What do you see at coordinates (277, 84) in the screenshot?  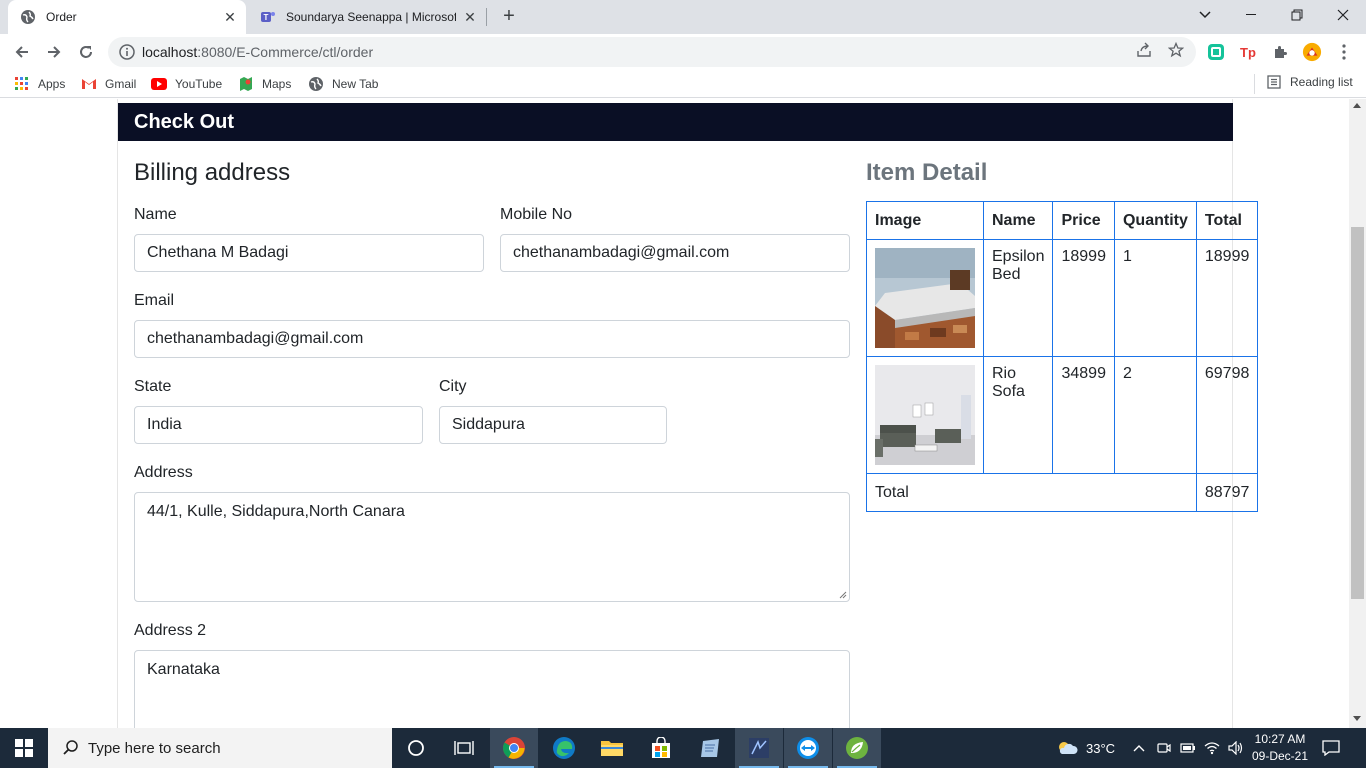 I see `bookmark-label: Maps` at bounding box center [277, 84].